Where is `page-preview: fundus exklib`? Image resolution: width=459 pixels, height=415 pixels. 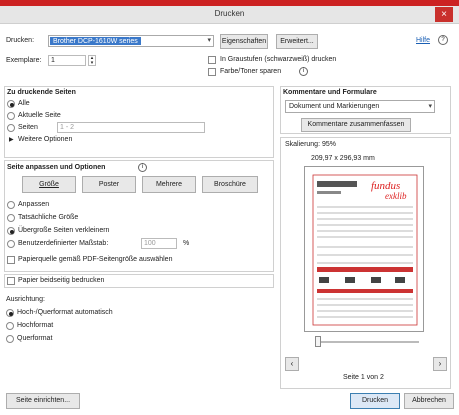
page-preview: fundus exklib is located at coordinates (364, 249).